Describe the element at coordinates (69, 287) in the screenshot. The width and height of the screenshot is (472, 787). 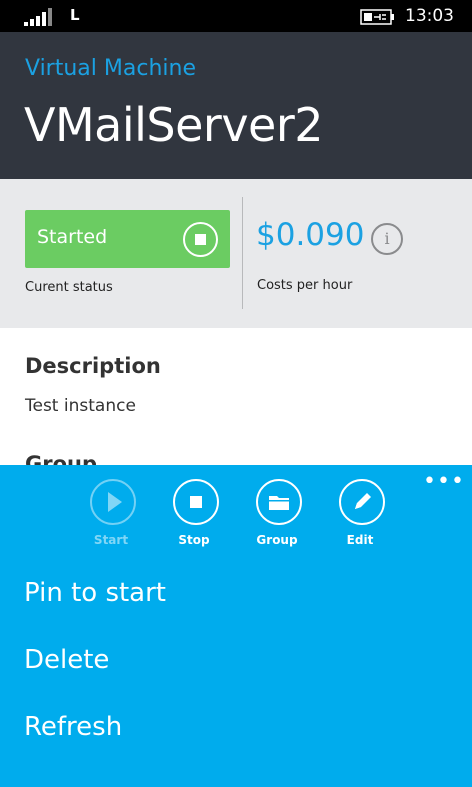
I see `status-caption: Curent status` at that location.